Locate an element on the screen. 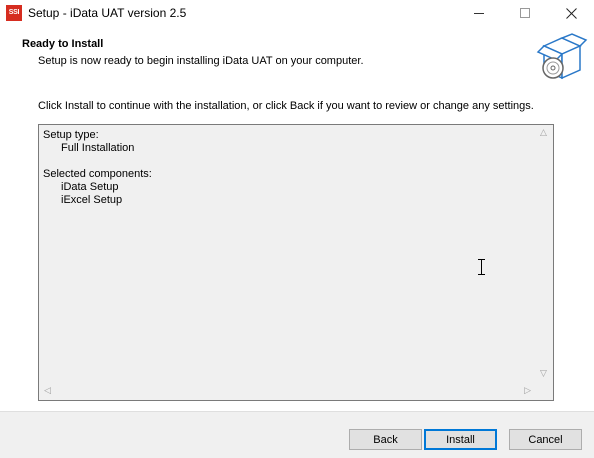  maximize-icon is located at coordinates (525, 13).